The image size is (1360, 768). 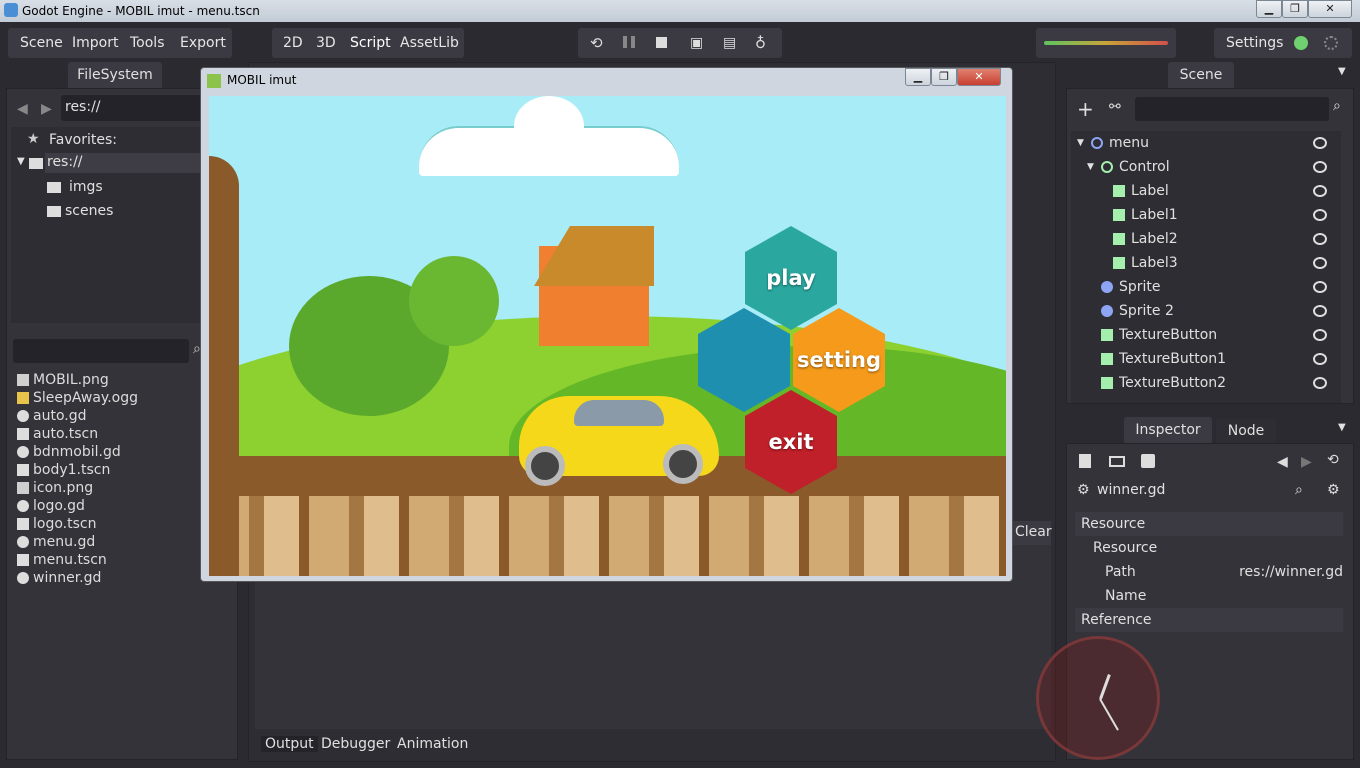 What do you see at coordinates (729, 43) in the screenshot?
I see `play-current-icon: ▤` at bounding box center [729, 43].